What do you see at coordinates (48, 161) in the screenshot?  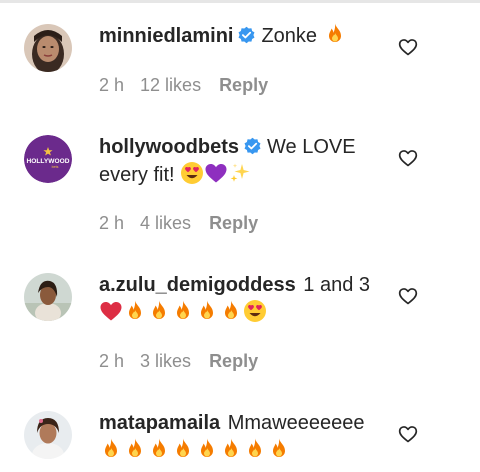 I see `hollywood-logo-text: HOLLYWOOD` at bounding box center [48, 161].